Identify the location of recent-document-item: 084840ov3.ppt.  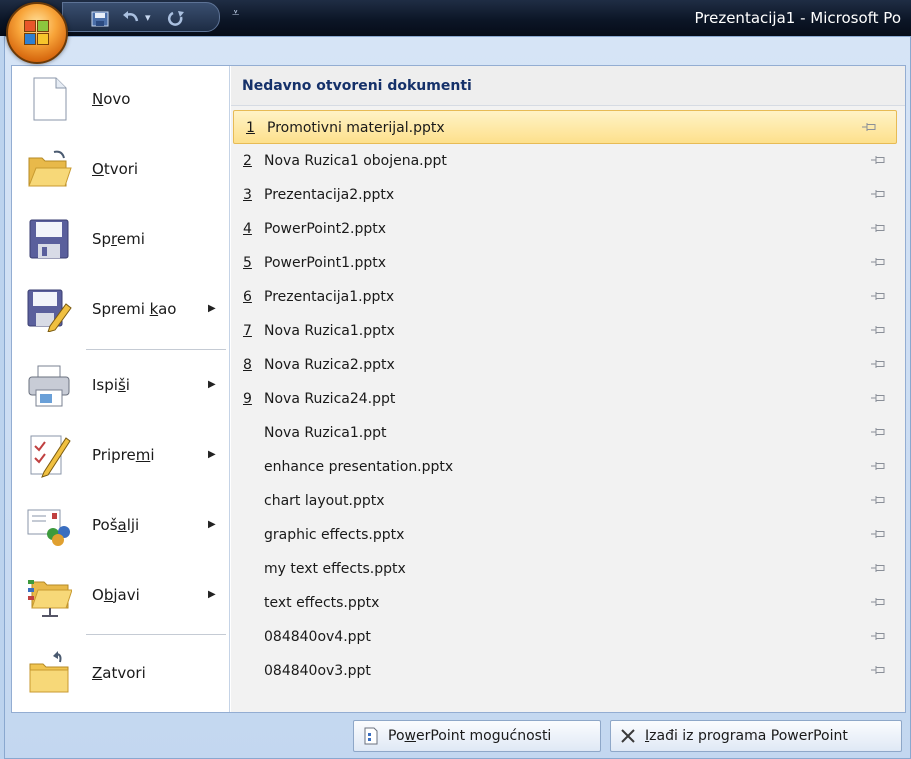
(568, 671).